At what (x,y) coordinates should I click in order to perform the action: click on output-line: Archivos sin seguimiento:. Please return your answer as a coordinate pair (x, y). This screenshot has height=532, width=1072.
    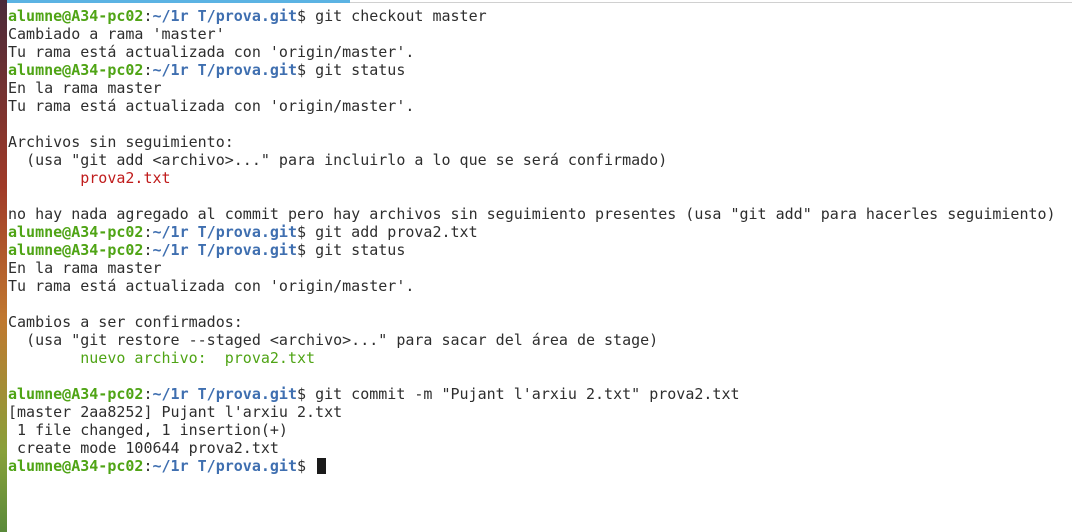
    Looking at the image, I should click on (121, 142).